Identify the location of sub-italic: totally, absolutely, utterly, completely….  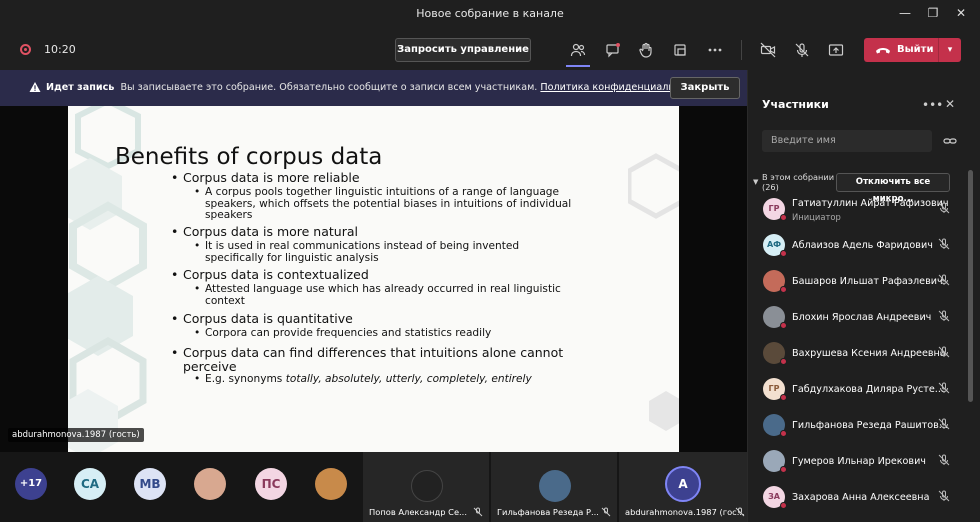
(408, 379).